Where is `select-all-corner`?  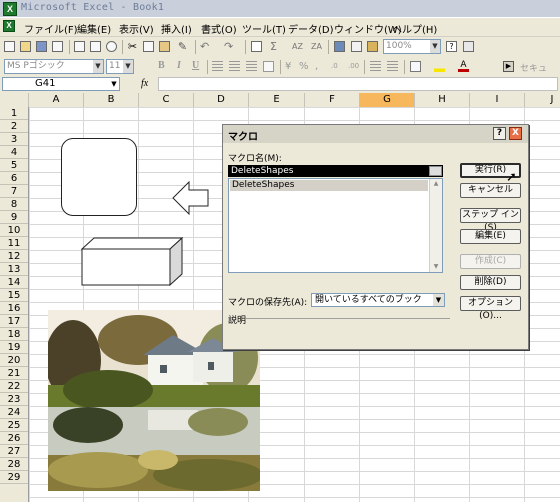
select-all-corner is located at coordinates (14, 100).